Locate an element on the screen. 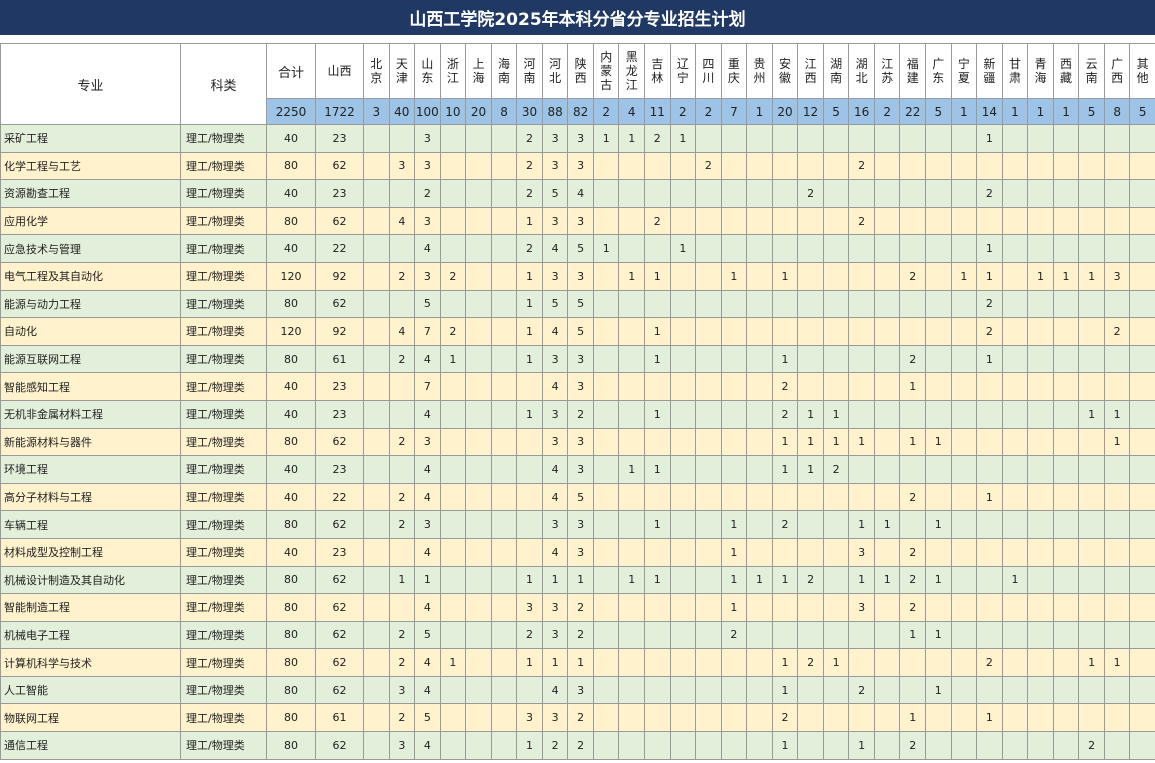 The width and height of the screenshot is (1155, 763). province-total-cell: 100 is located at coordinates (427, 111).